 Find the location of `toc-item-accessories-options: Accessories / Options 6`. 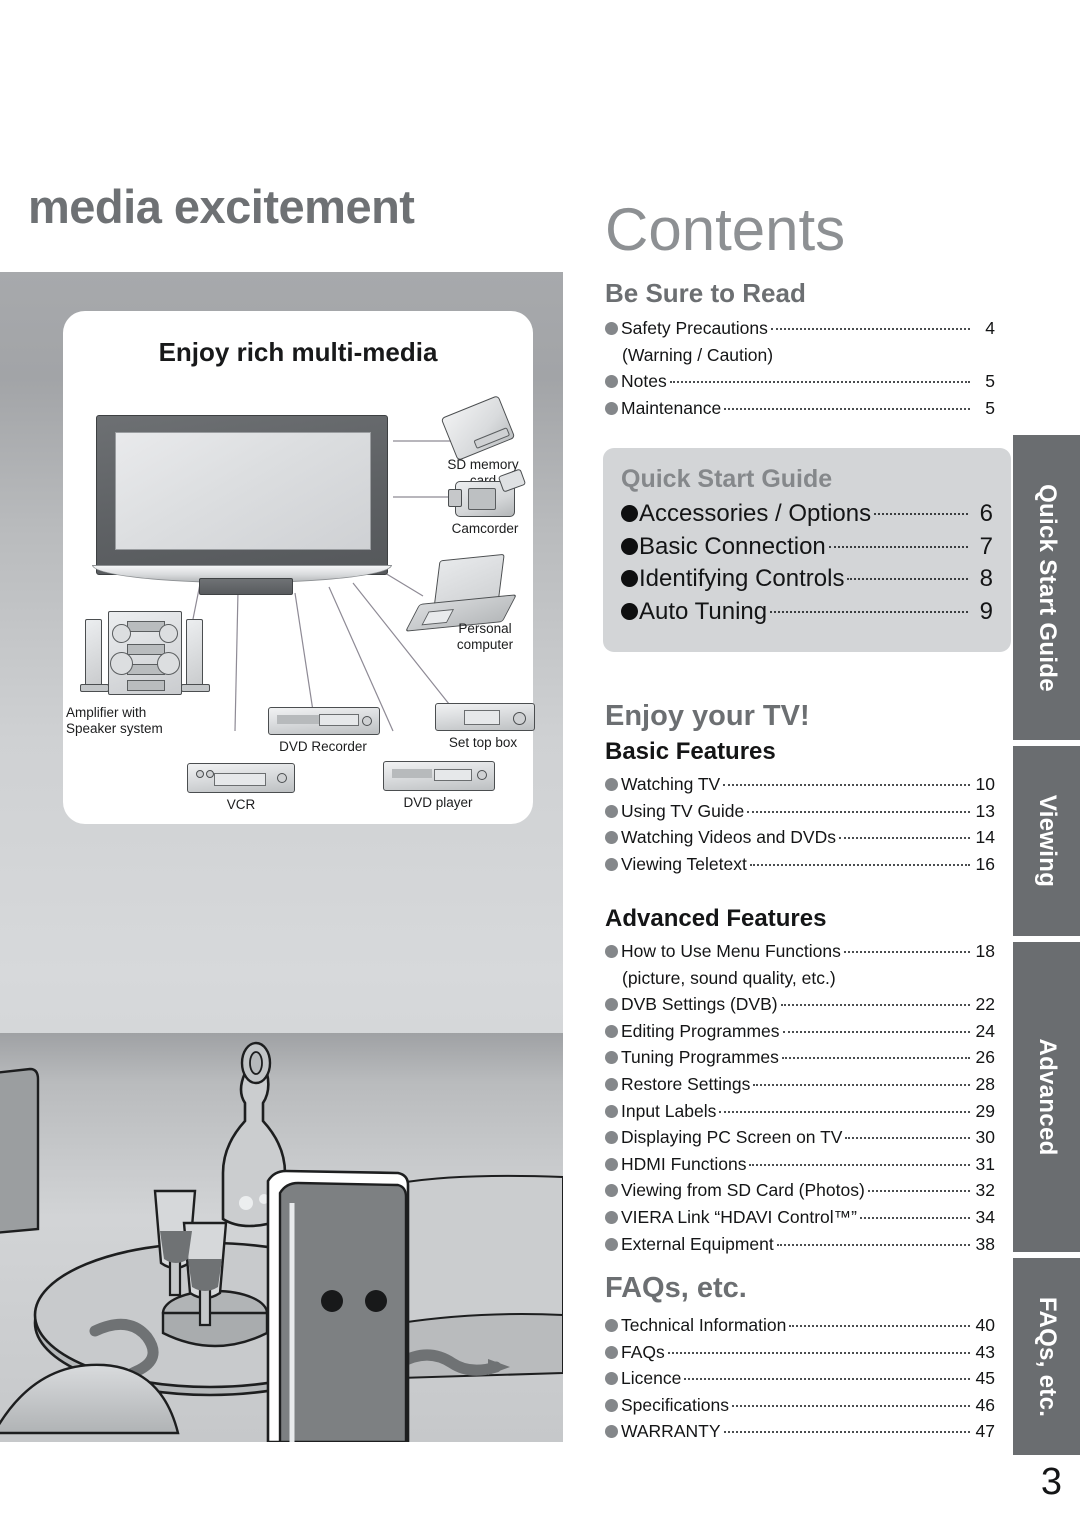

toc-item-accessories-options: Accessories / Options 6 is located at coordinates (807, 514).